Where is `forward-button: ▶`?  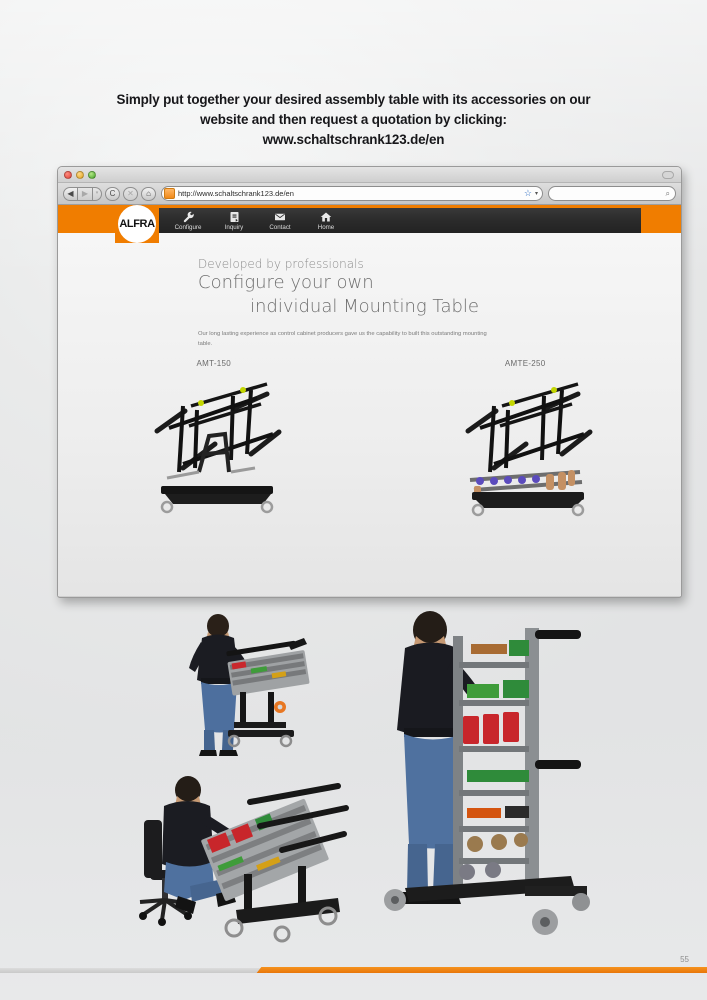 forward-button: ▶ is located at coordinates (85, 193).